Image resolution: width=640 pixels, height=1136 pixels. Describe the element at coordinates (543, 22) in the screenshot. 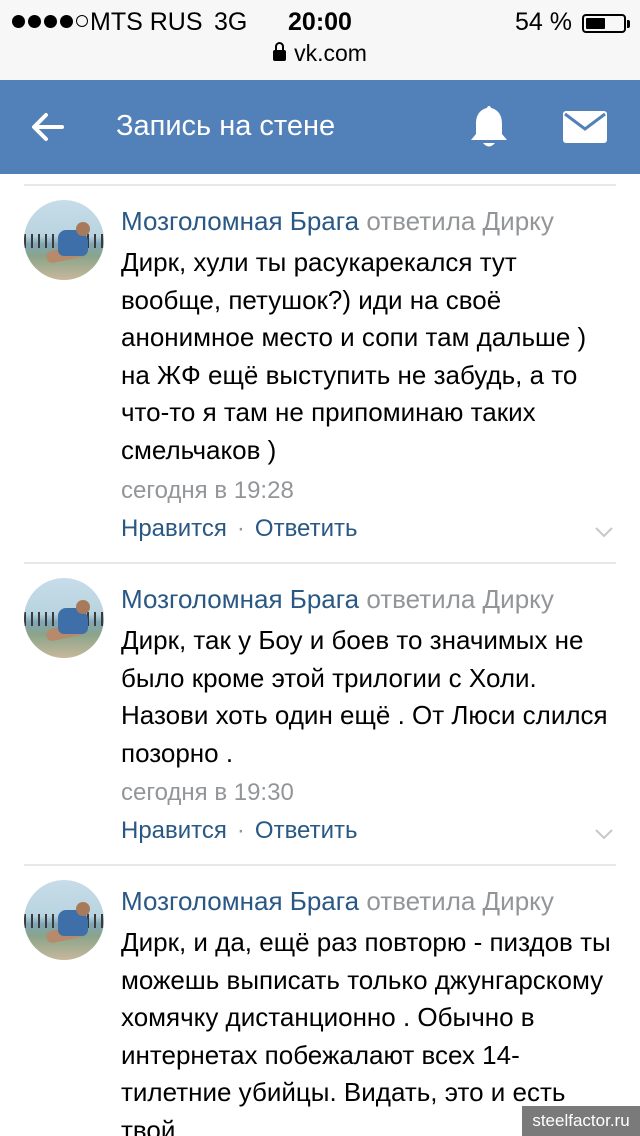

I see `battery-percent: 54 %` at that location.